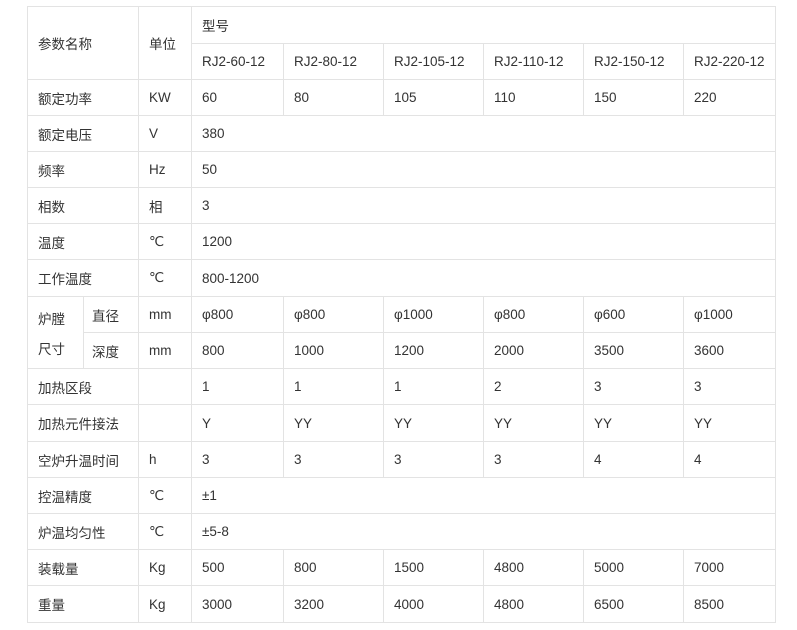 The width and height of the screenshot is (797, 630). Describe the element at coordinates (165, 43) in the screenshot. I see `unit-header: 单位` at that location.